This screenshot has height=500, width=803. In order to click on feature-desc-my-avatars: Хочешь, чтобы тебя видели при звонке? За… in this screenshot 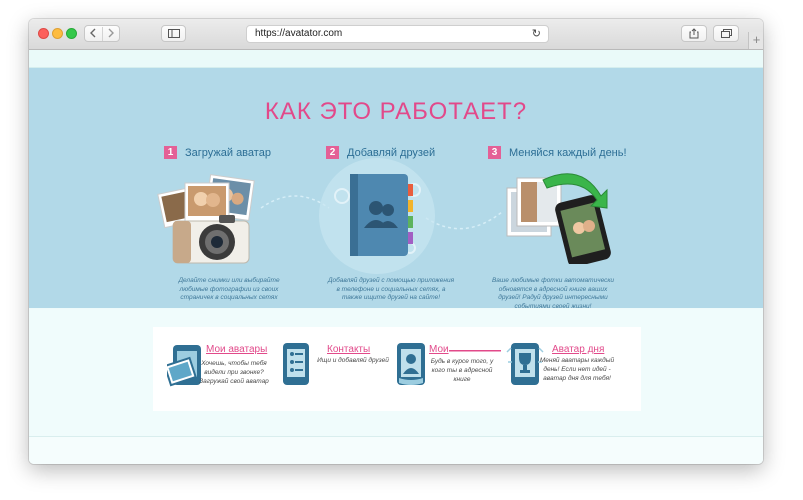, I will do `click(234, 372)`.